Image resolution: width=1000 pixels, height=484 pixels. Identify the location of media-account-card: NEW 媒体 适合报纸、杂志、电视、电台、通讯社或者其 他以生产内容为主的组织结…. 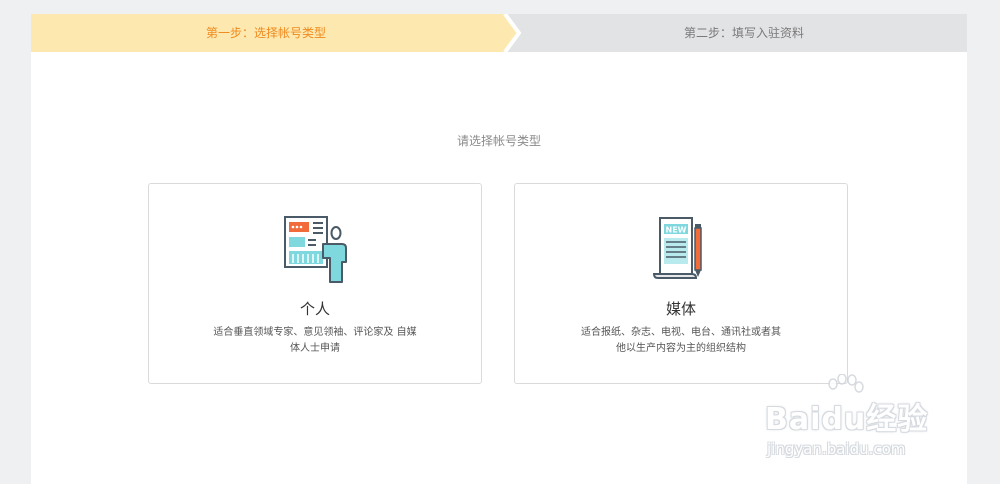
(681, 283).